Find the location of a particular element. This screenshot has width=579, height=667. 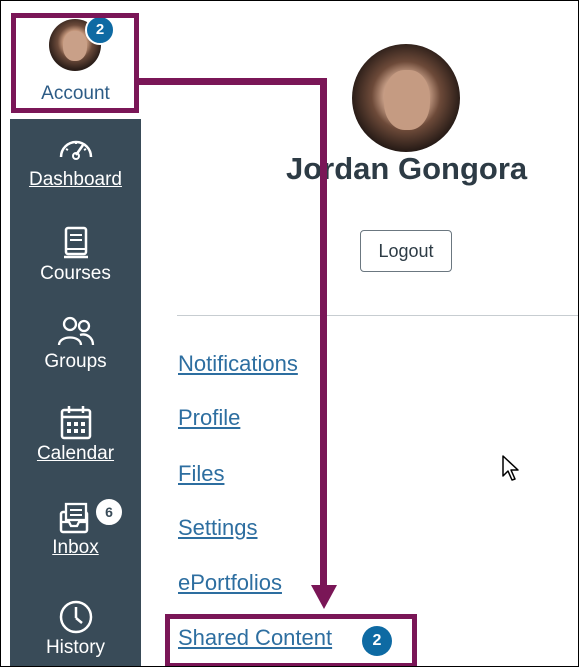

nav-item-calendar: Calendar is located at coordinates (75, 434).